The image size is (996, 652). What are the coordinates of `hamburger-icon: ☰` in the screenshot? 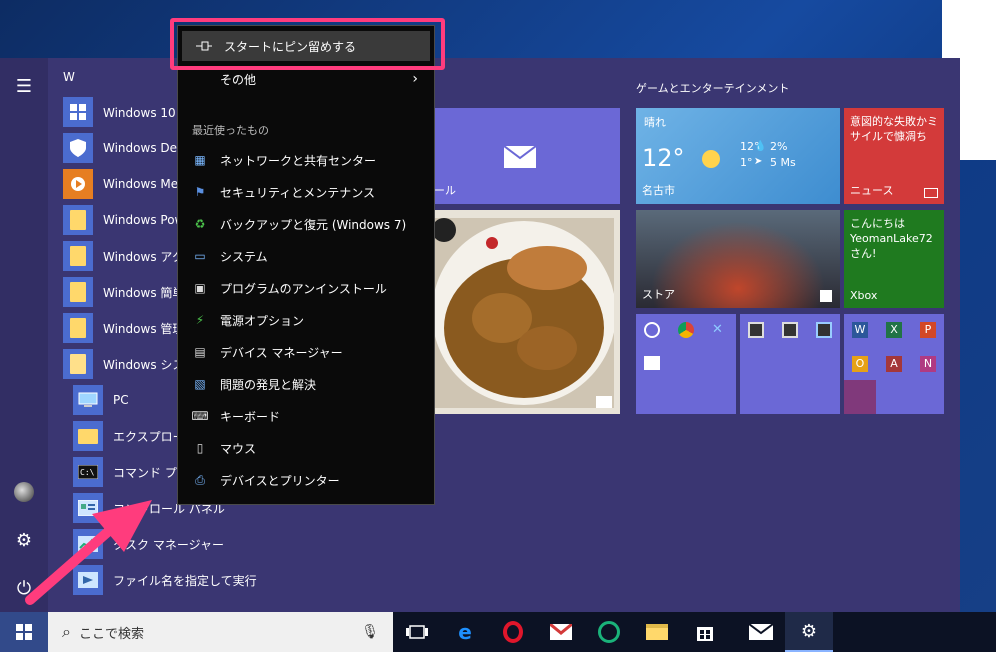 It's located at (24, 86).